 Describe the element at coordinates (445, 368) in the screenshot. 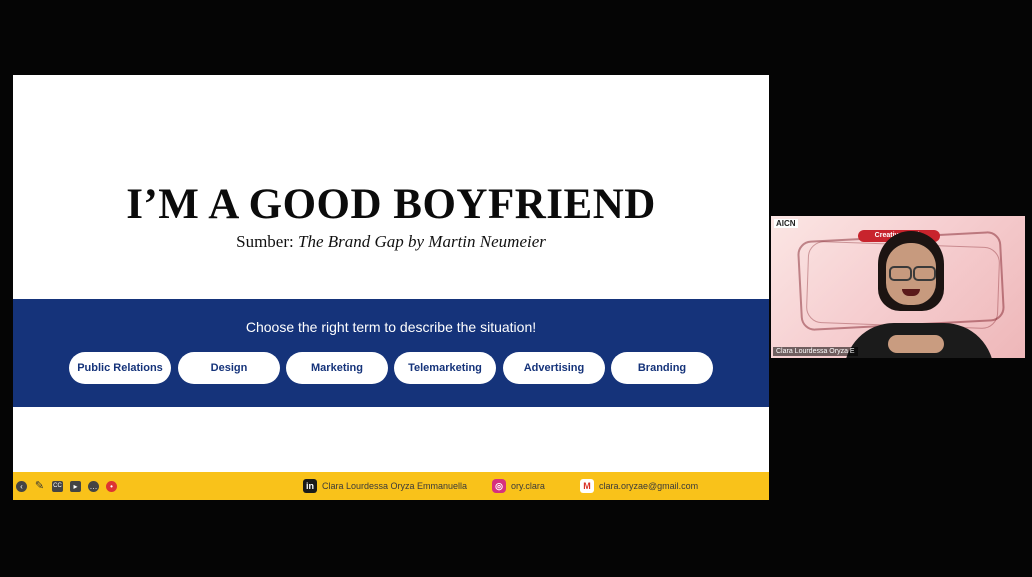

I see `option-telemarketing: Telemarketing` at that location.